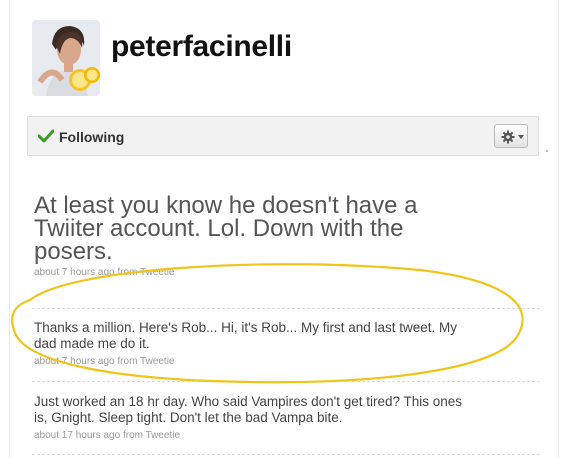 The width and height of the screenshot is (565, 458). Describe the element at coordinates (9, 229) in the screenshot. I see `page-left-border` at that location.